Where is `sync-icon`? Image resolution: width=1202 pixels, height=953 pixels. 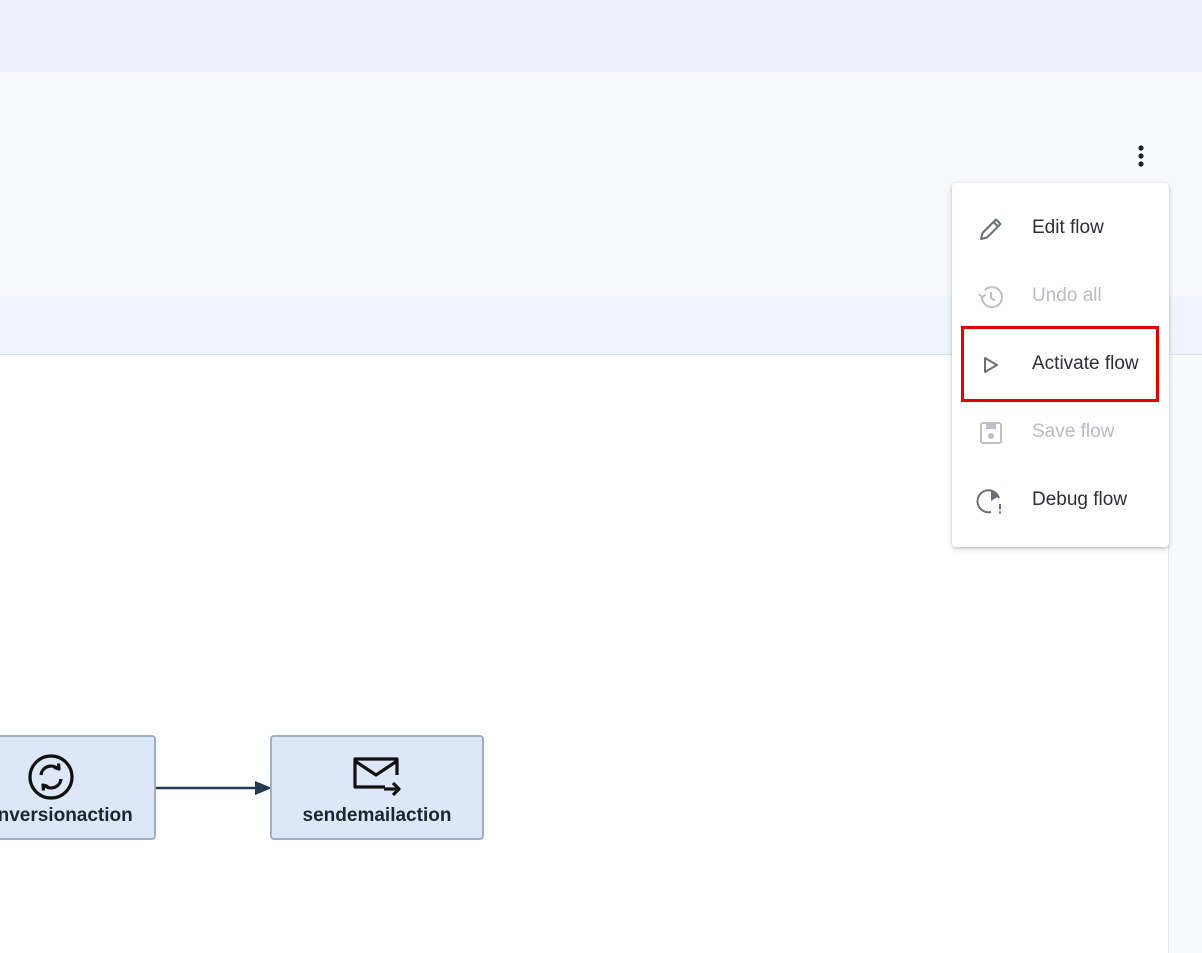
sync-icon is located at coordinates (51, 777).